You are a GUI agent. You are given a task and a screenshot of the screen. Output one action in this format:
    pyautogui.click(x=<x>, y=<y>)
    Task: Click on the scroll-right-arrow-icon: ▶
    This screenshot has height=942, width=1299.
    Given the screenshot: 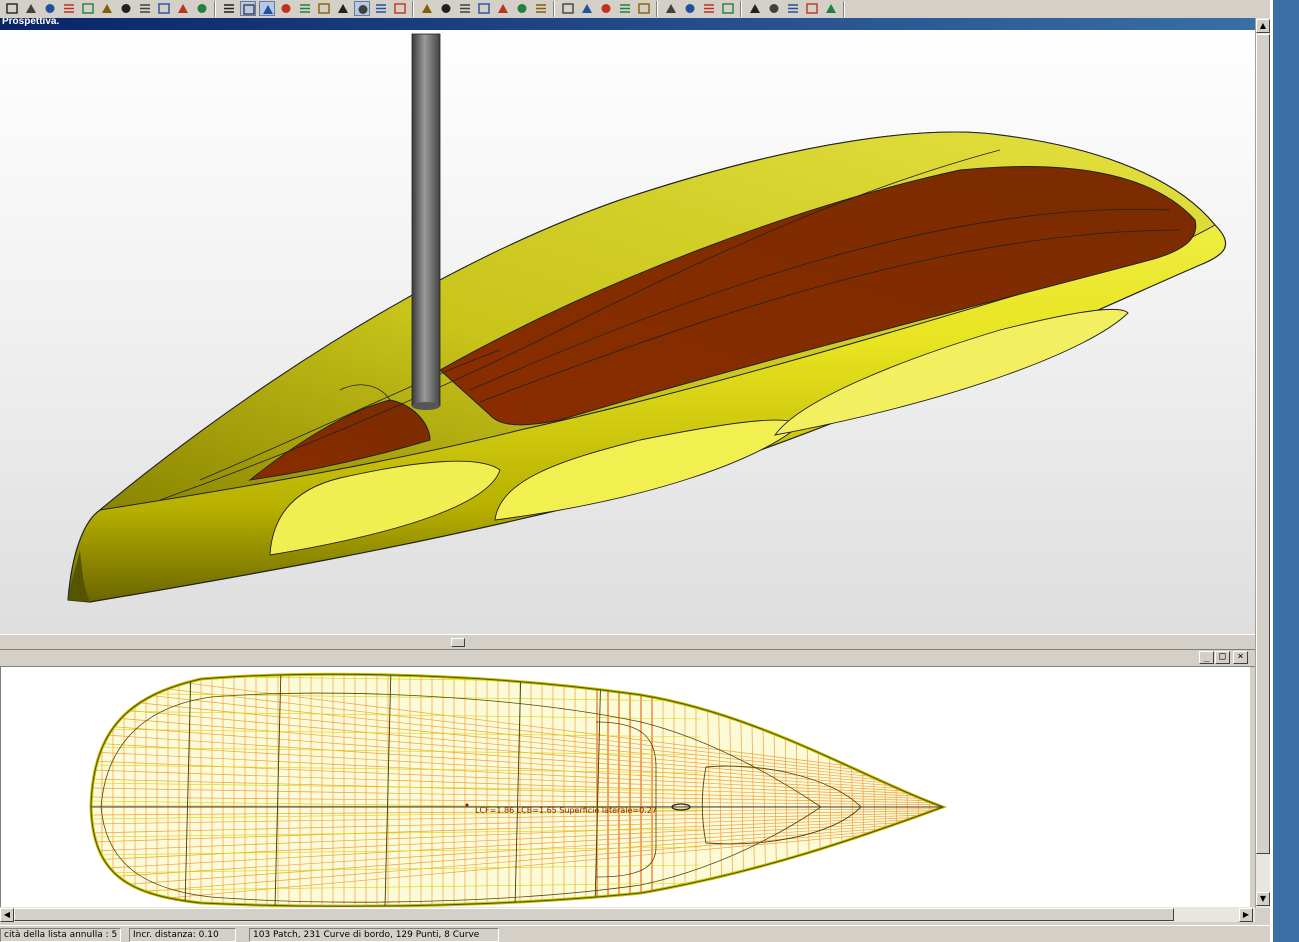 What is the action you would take?
    pyautogui.click(x=1246, y=915)
    